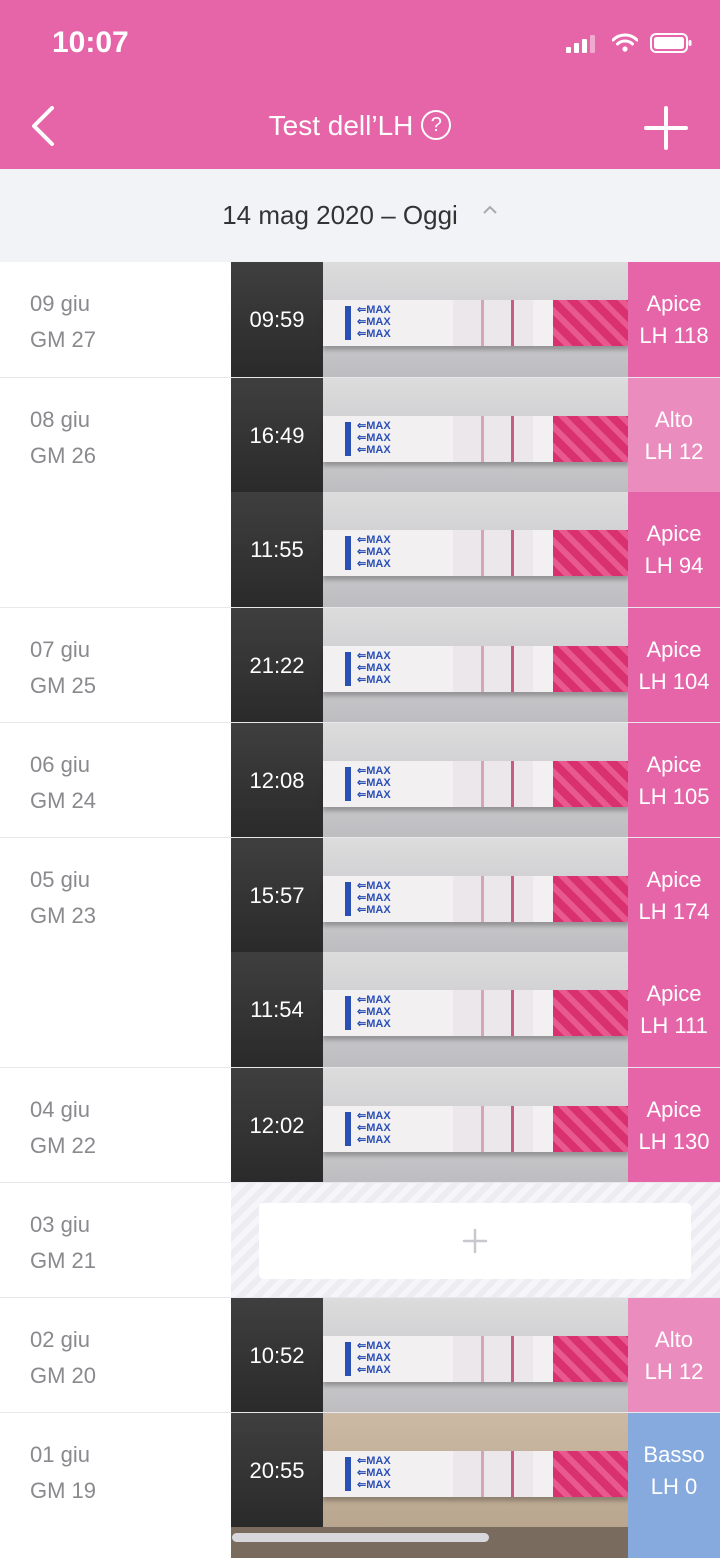 The height and width of the screenshot is (1558, 720). What do you see at coordinates (436, 124) in the screenshot?
I see `help-icon: ?` at bounding box center [436, 124].